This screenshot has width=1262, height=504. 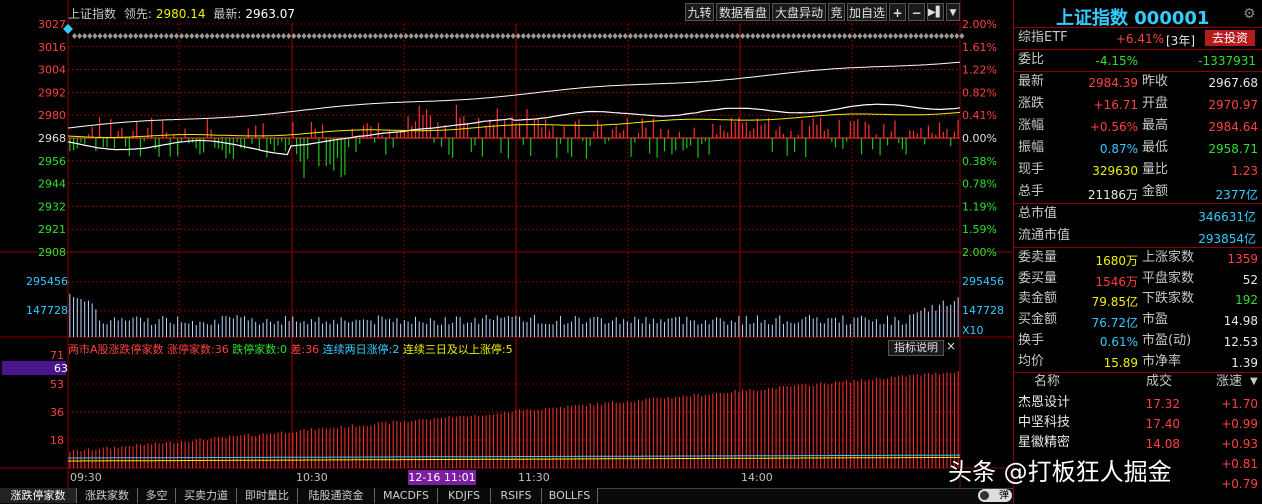 What do you see at coordinates (514, 95) in the screenshot?
I see `upper-line` at bounding box center [514, 95].